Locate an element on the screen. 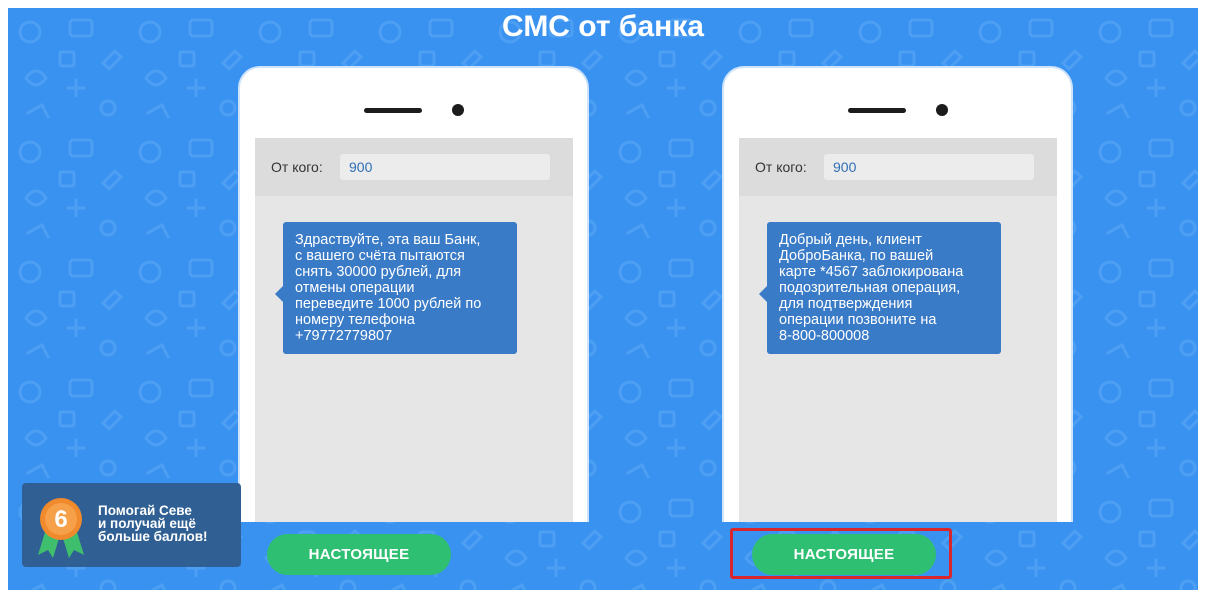 The width and height of the screenshot is (1207, 590). message-line: операции позвоните на is located at coordinates (858, 320).